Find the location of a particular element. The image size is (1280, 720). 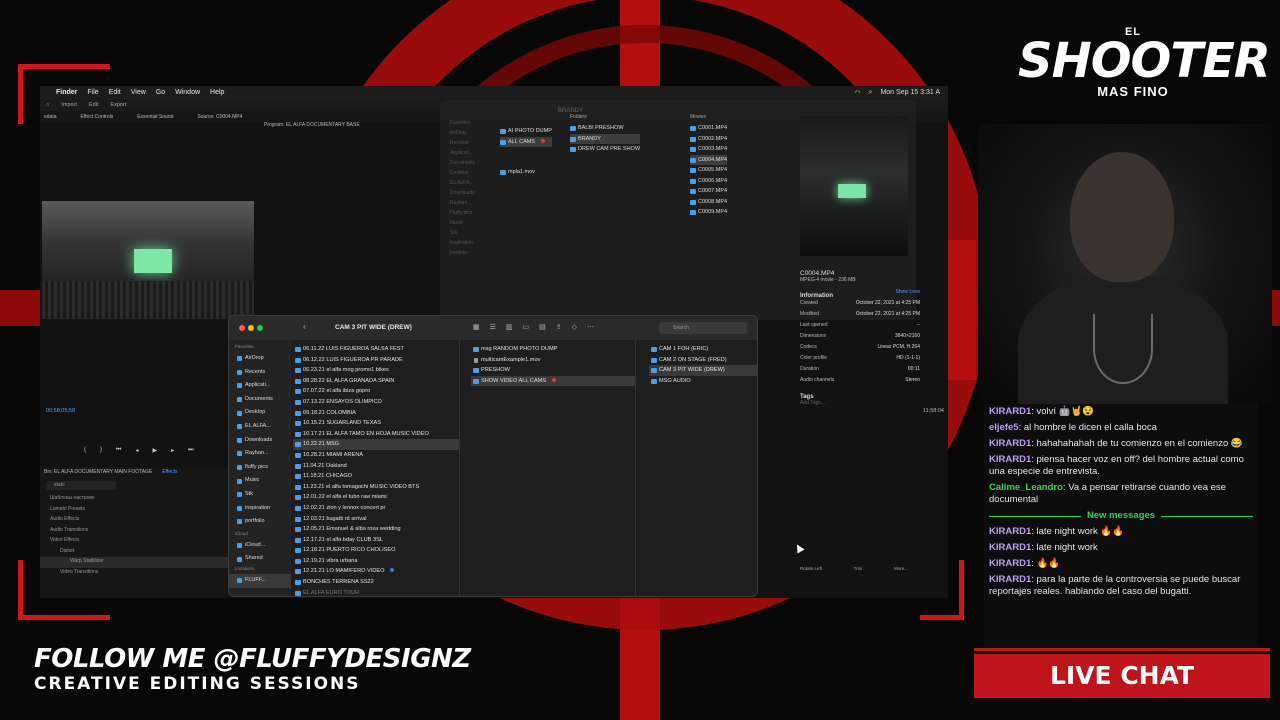

menu-app-finder: Finder is located at coordinates (66, 92).